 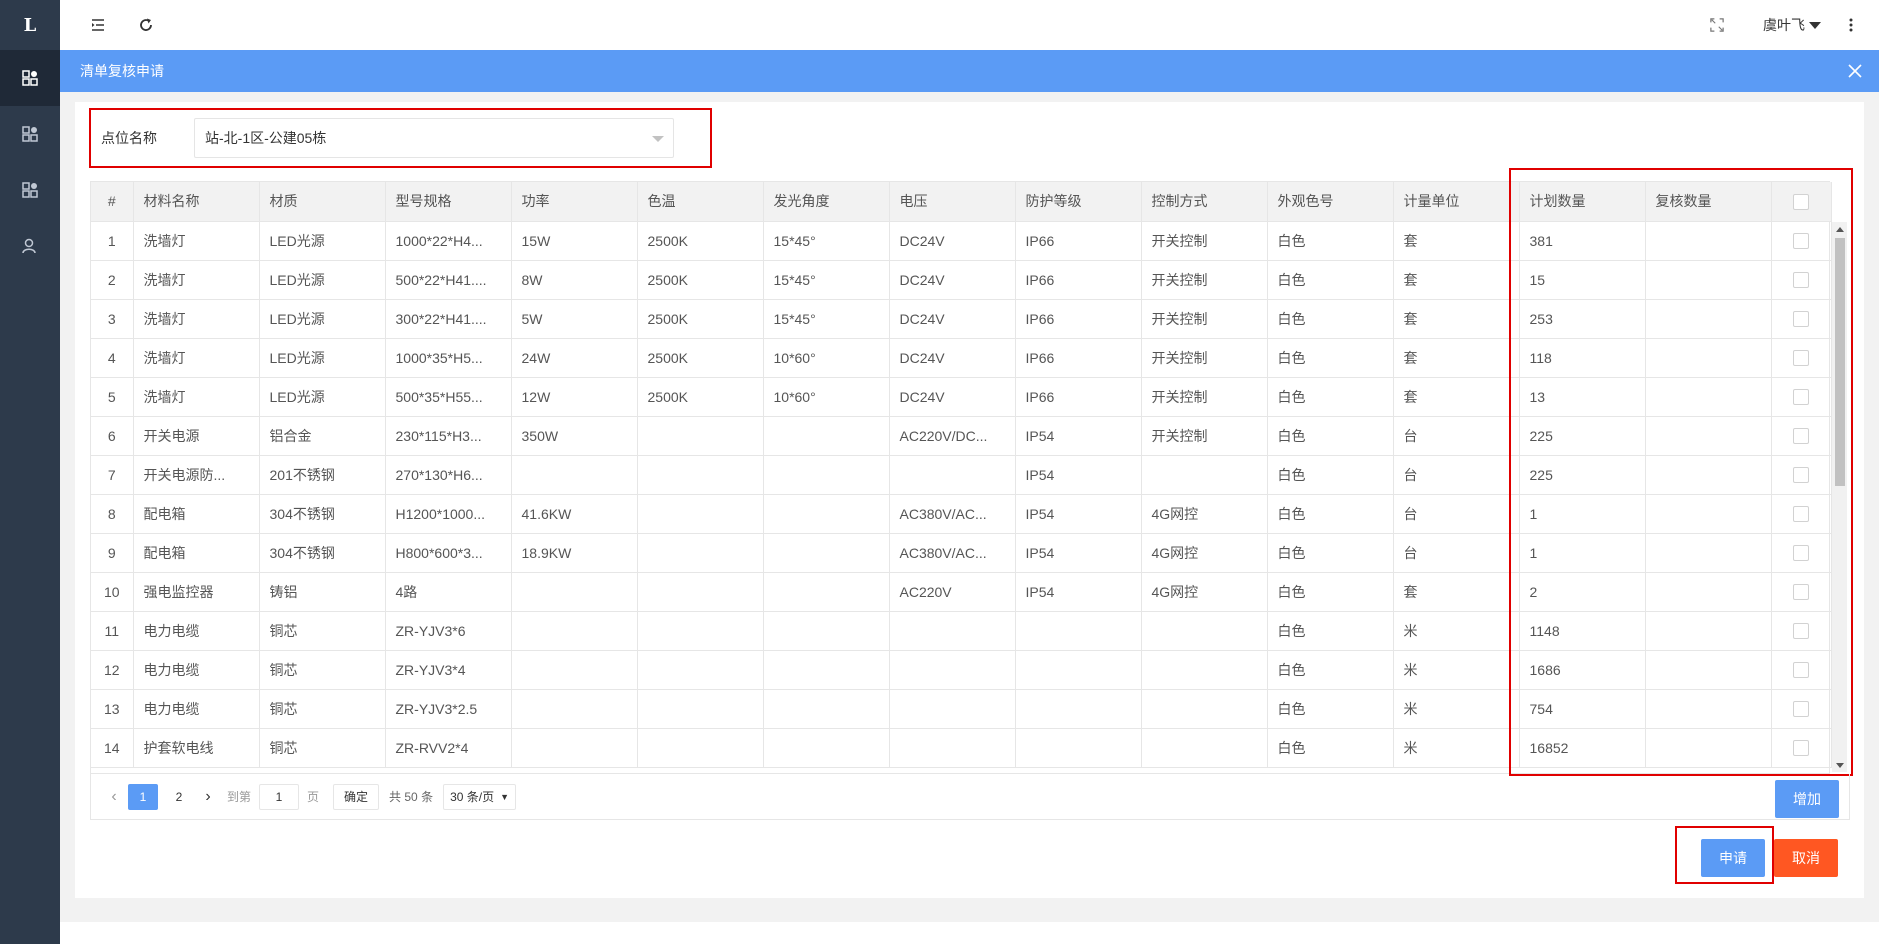 What do you see at coordinates (574, 397) in the screenshot?
I see `table-cell: 12W` at bounding box center [574, 397].